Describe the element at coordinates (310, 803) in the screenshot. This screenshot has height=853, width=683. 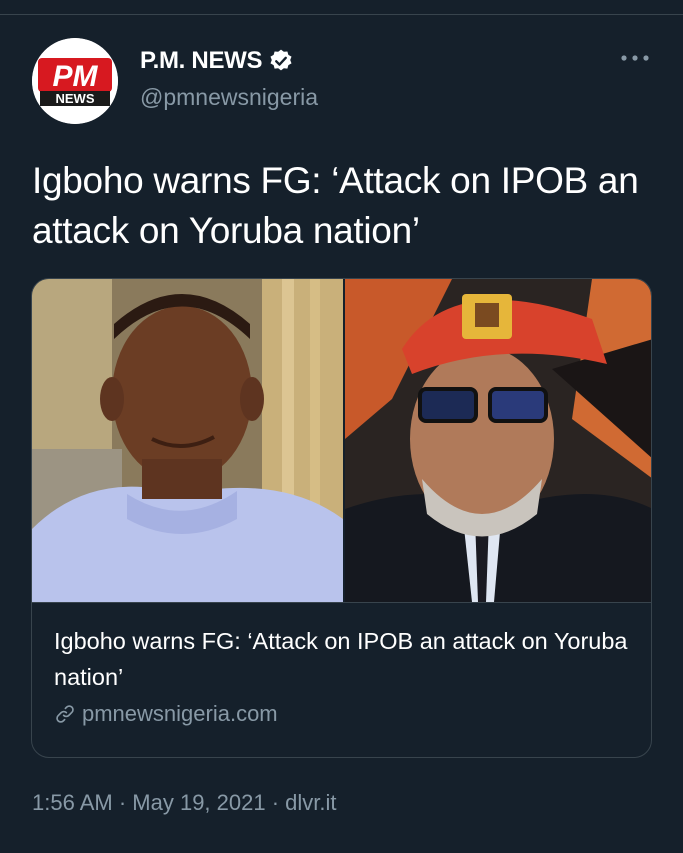
I see `tweet-source: dlvr.it` at that location.